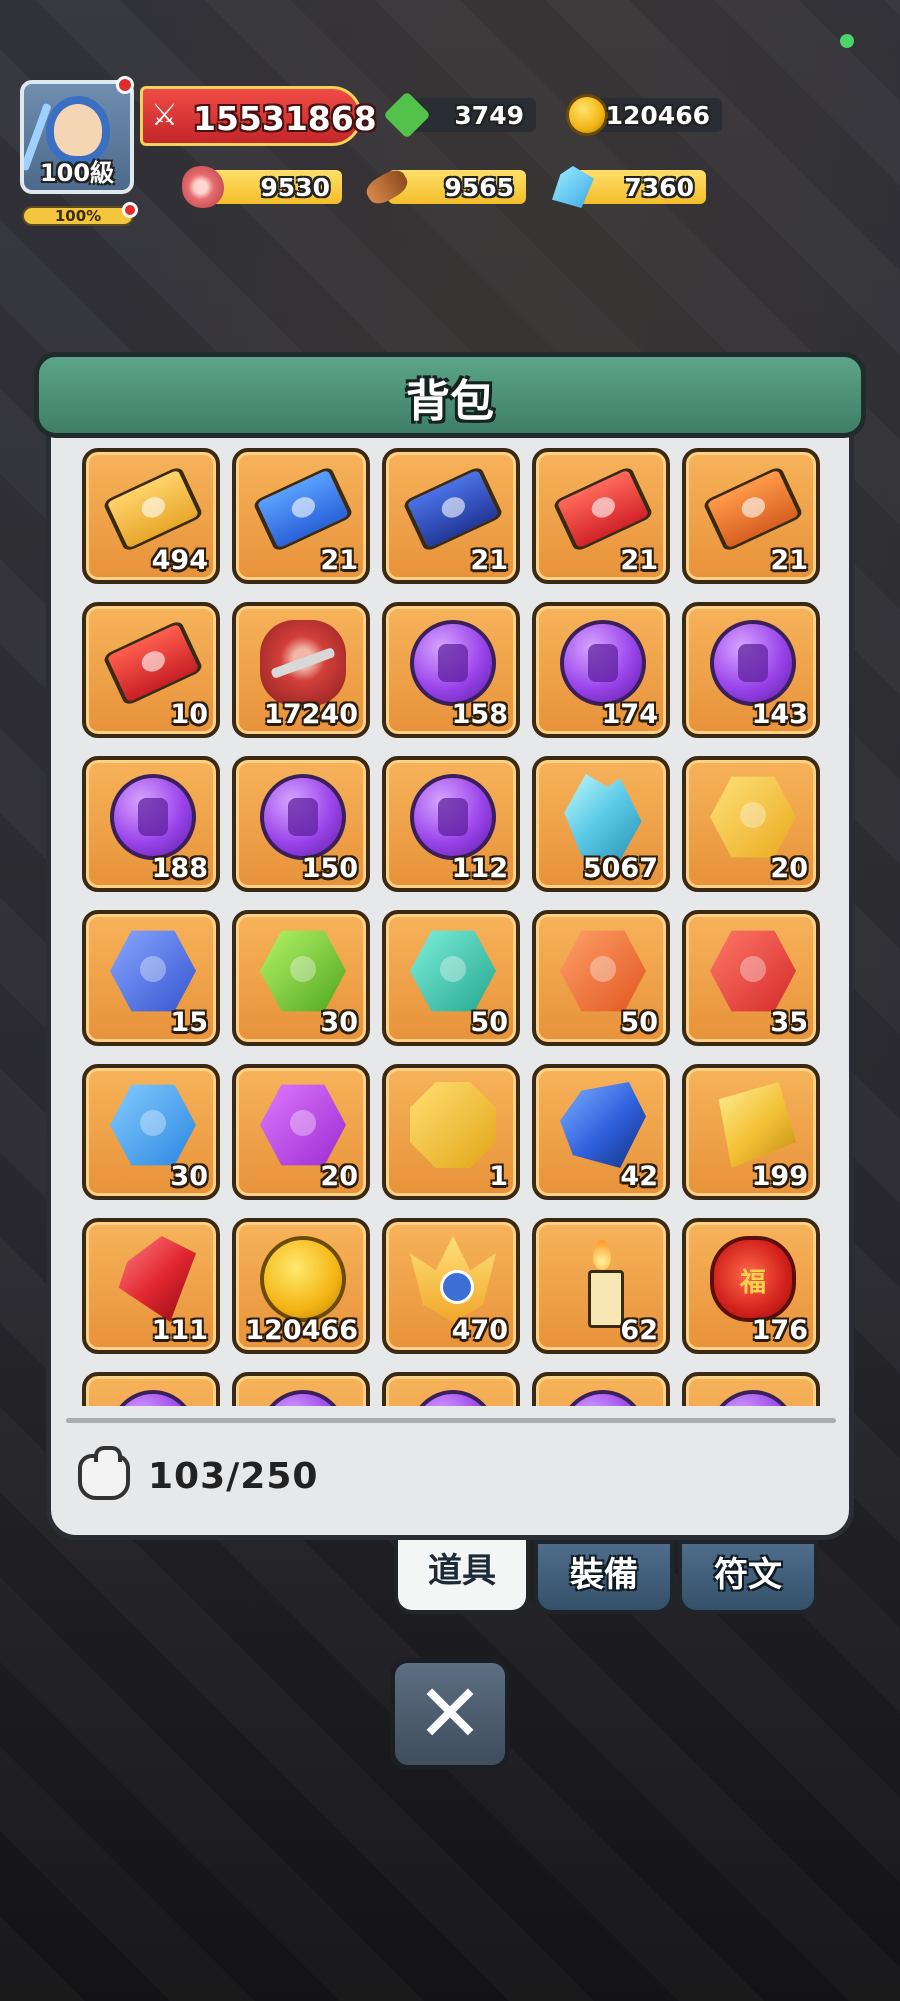 The image size is (900, 2001). Describe the element at coordinates (262, 187) in the screenshot. I see `meat-counter: 9530` at that location.